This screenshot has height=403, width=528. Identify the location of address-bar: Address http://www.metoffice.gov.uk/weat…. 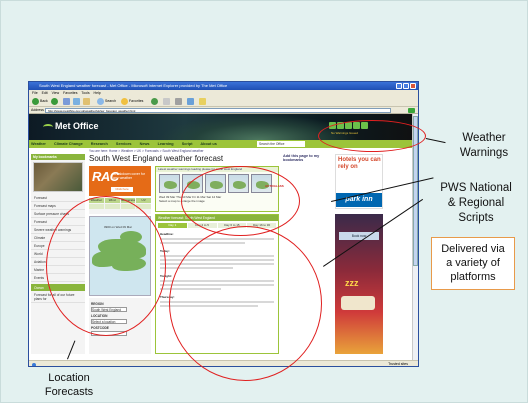
(223, 110).